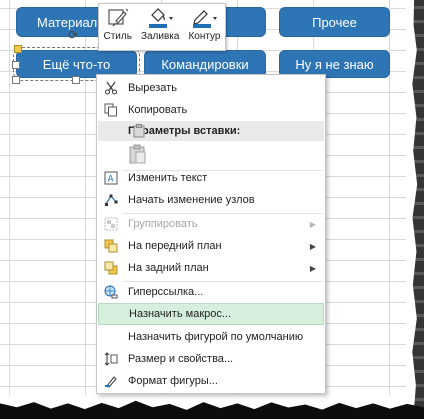  I want to click on paint-bucket-icon, so click(160, 18).